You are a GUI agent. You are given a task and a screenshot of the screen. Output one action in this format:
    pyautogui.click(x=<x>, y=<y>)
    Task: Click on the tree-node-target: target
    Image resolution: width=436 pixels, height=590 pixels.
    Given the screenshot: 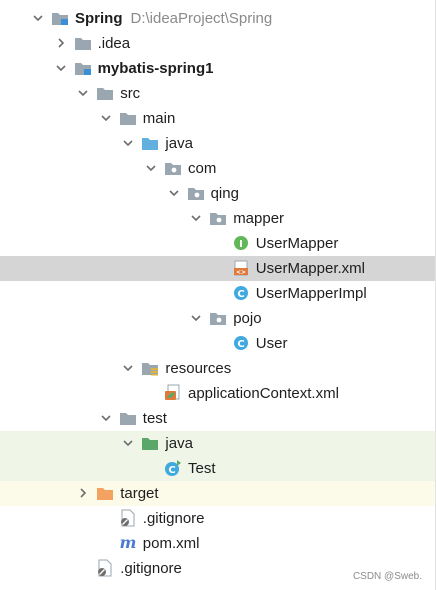 What is the action you would take?
    pyautogui.click(x=218, y=493)
    